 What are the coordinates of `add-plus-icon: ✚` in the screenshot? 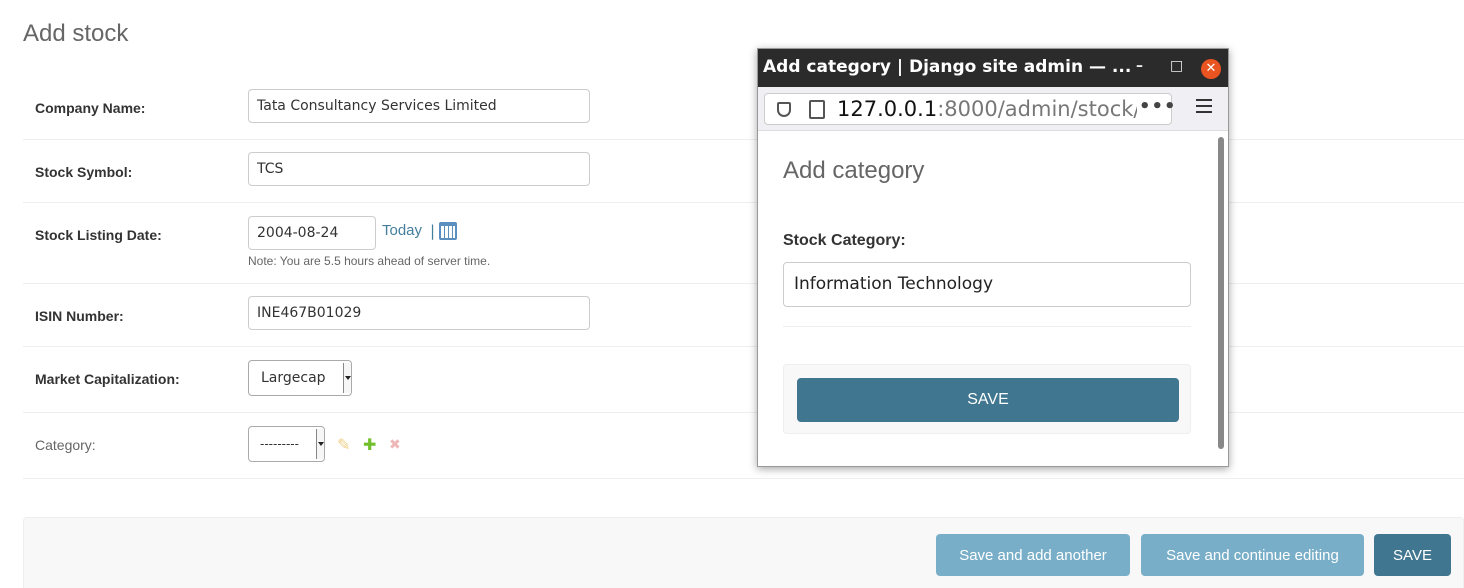 It's located at (369, 445).